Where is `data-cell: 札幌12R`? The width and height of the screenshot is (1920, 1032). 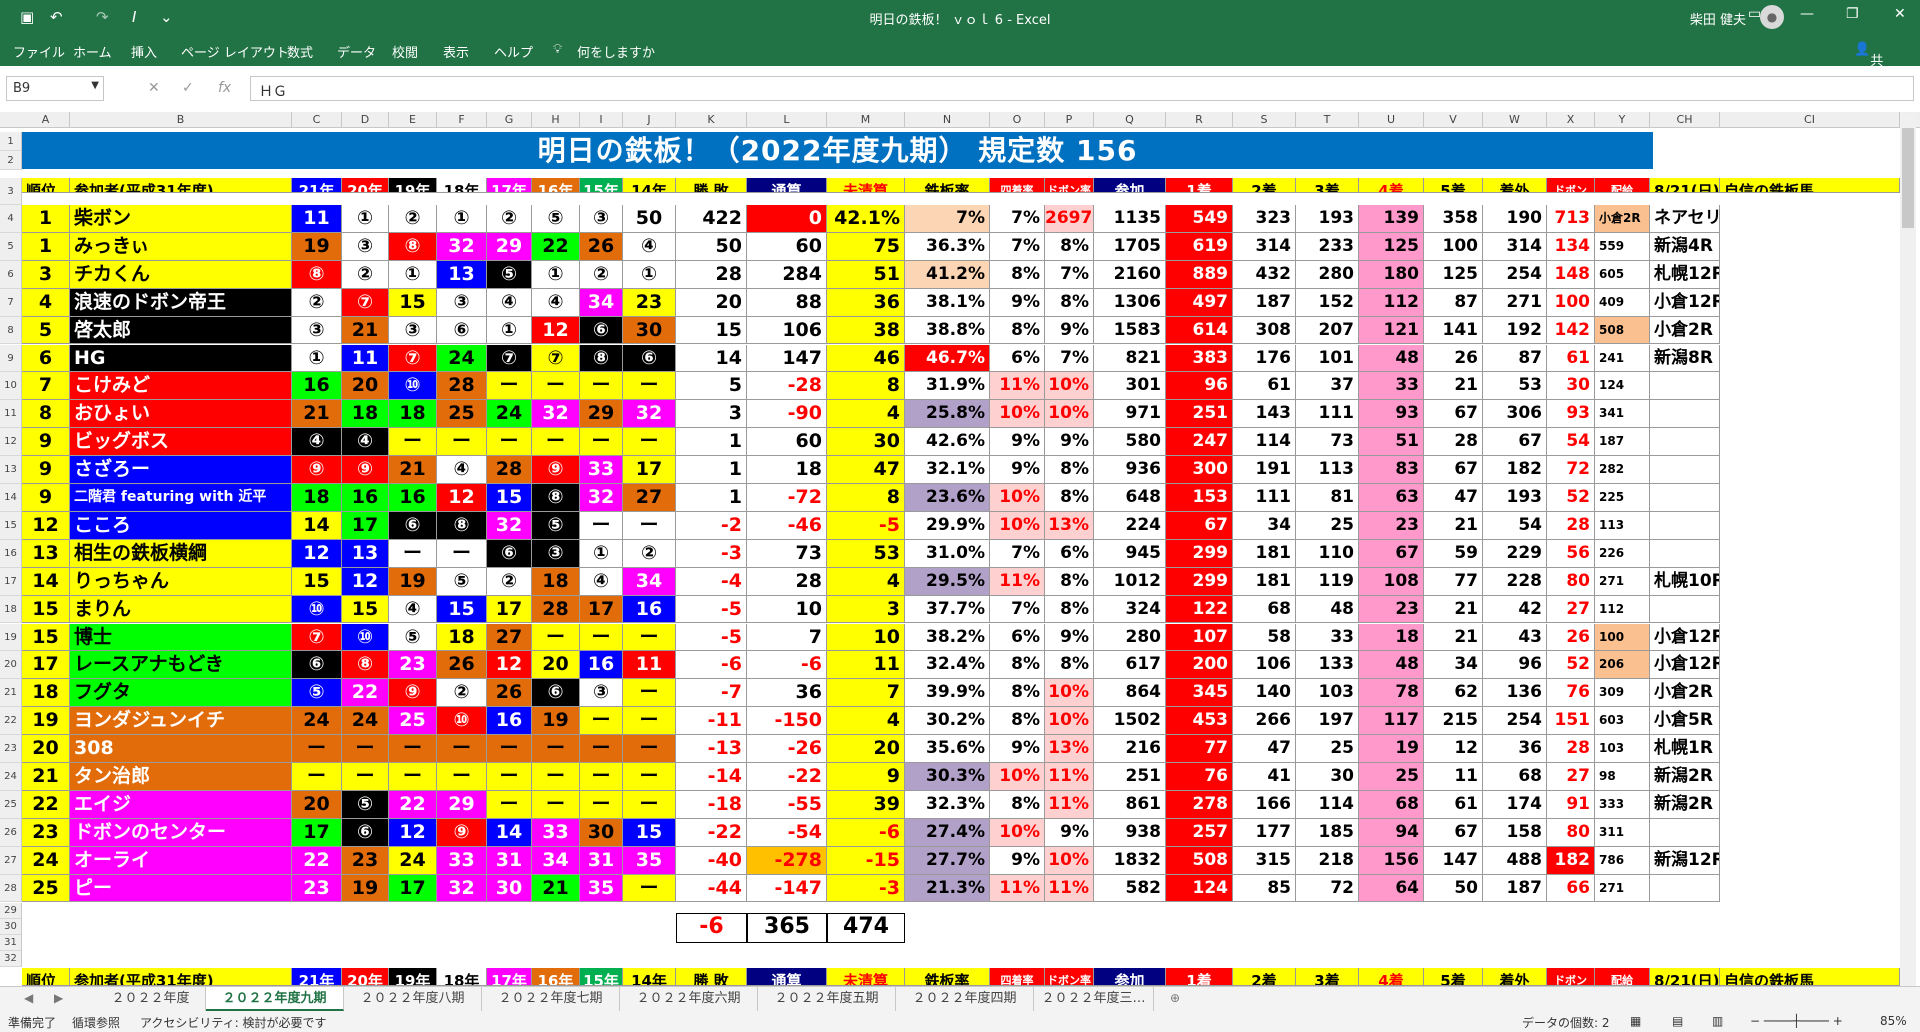 data-cell: 札幌12R is located at coordinates (1685, 274).